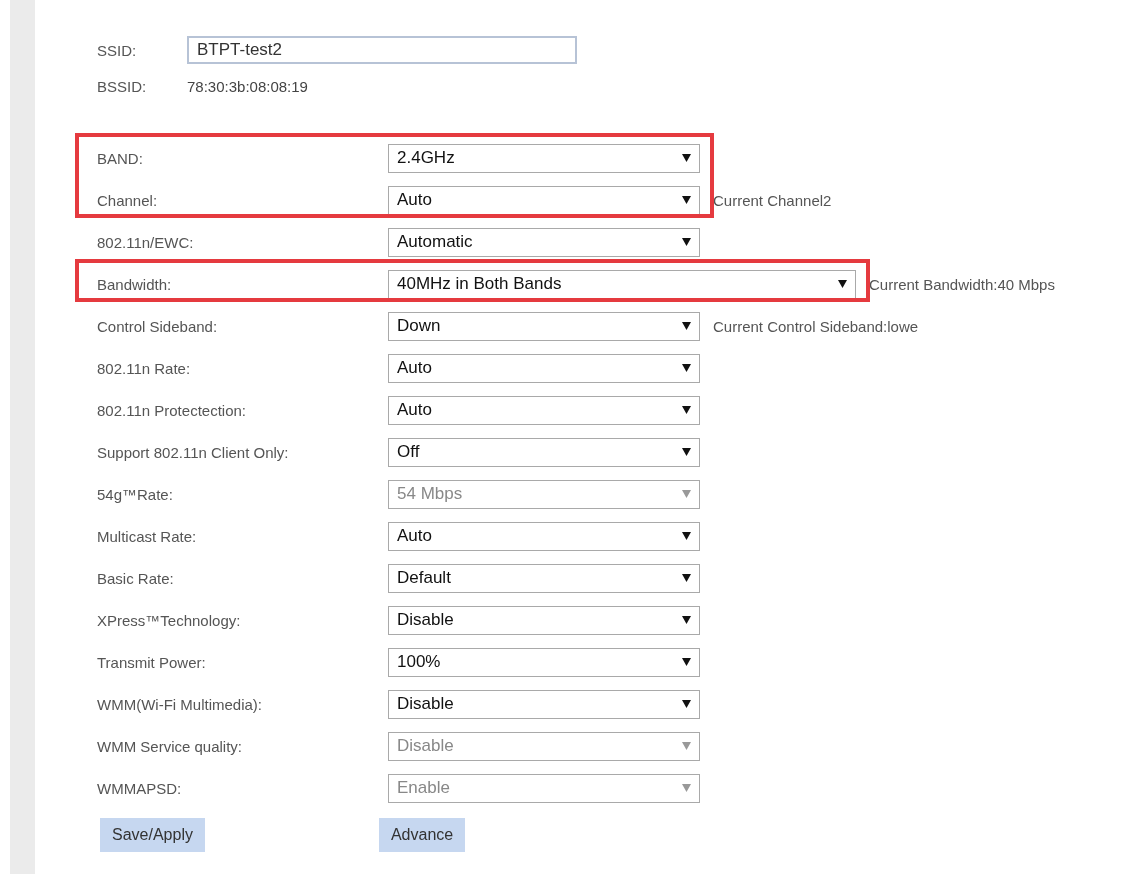 Image resolution: width=1122 pixels, height=874 pixels. Describe the element at coordinates (180, 704) in the screenshot. I see `field-label: WMM(Wi-Fi Multimedia):` at that location.